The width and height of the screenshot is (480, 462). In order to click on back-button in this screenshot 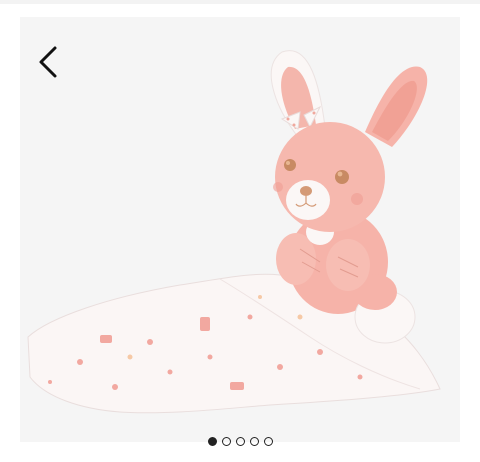, I will do `click(48, 62)`.